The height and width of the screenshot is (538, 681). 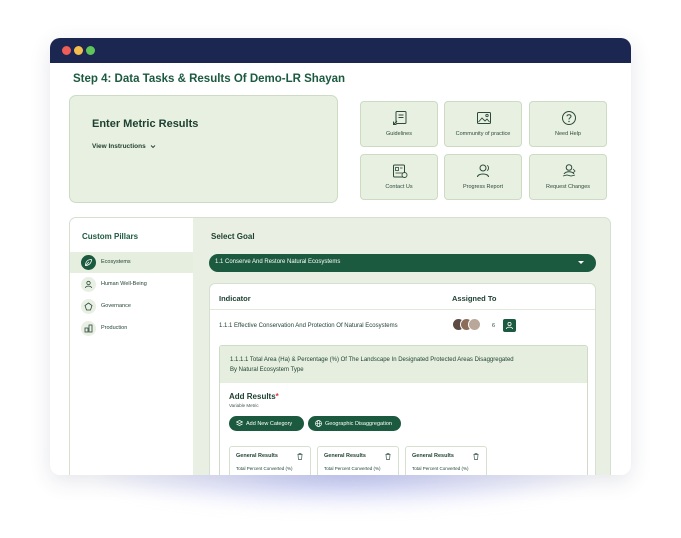 I want to click on guidelines-icon, so click(x=400, y=118).